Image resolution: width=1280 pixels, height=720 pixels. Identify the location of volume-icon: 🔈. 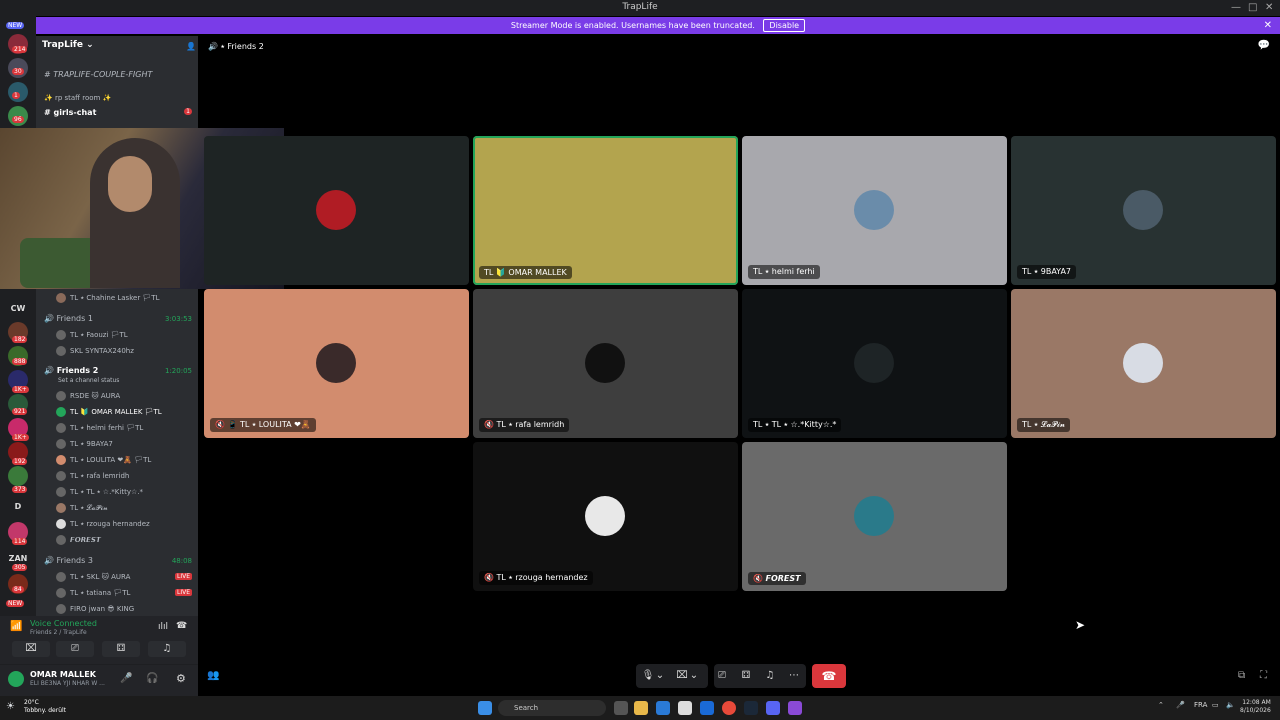
(1230, 705).